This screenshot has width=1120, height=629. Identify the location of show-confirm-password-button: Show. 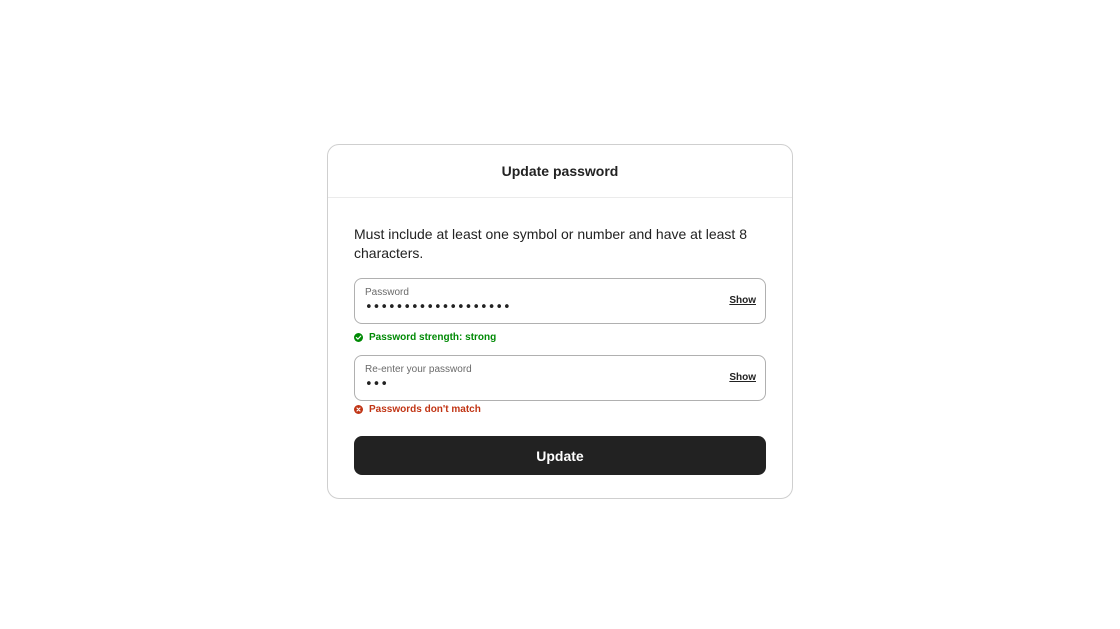
(742, 377).